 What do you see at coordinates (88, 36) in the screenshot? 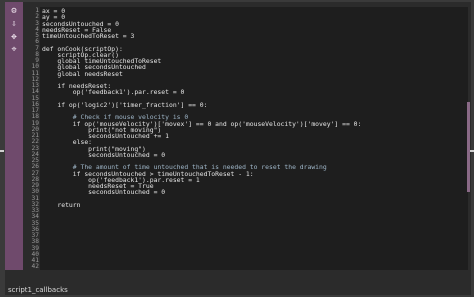
I see `code-line: timeUntouchedToReset = 3` at bounding box center [88, 36].